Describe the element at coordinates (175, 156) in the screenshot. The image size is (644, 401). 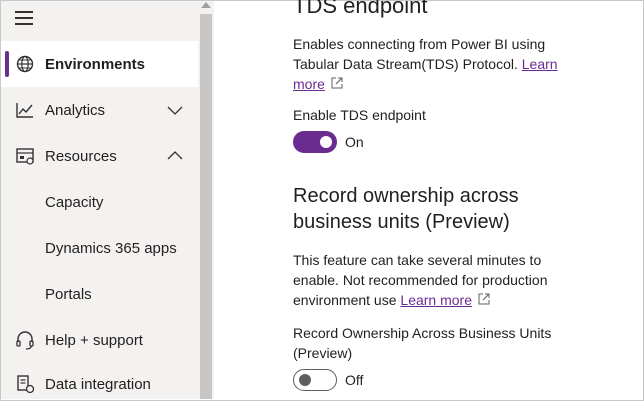
I see `chevron-up-icon` at that location.